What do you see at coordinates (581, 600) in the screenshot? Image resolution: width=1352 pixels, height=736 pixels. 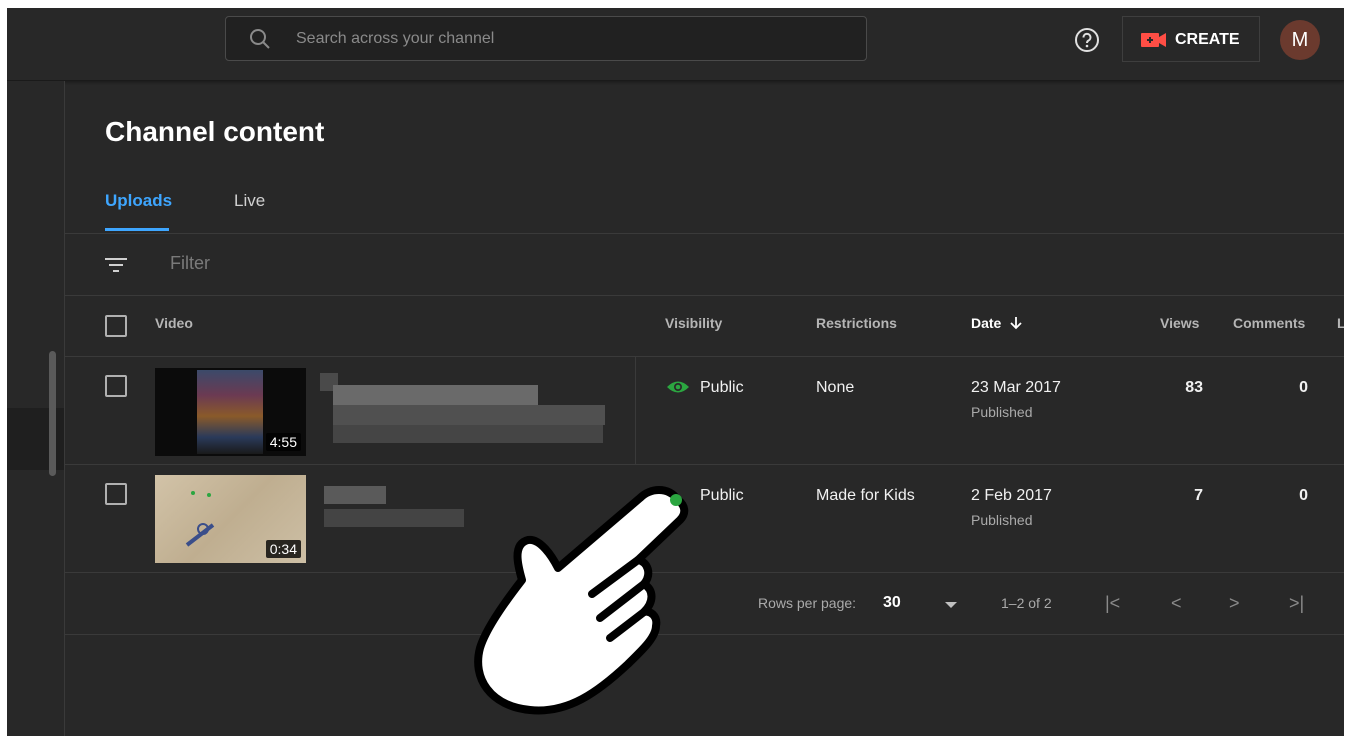 I see `pointing-hand-icon` at bounding box center [581, 600].